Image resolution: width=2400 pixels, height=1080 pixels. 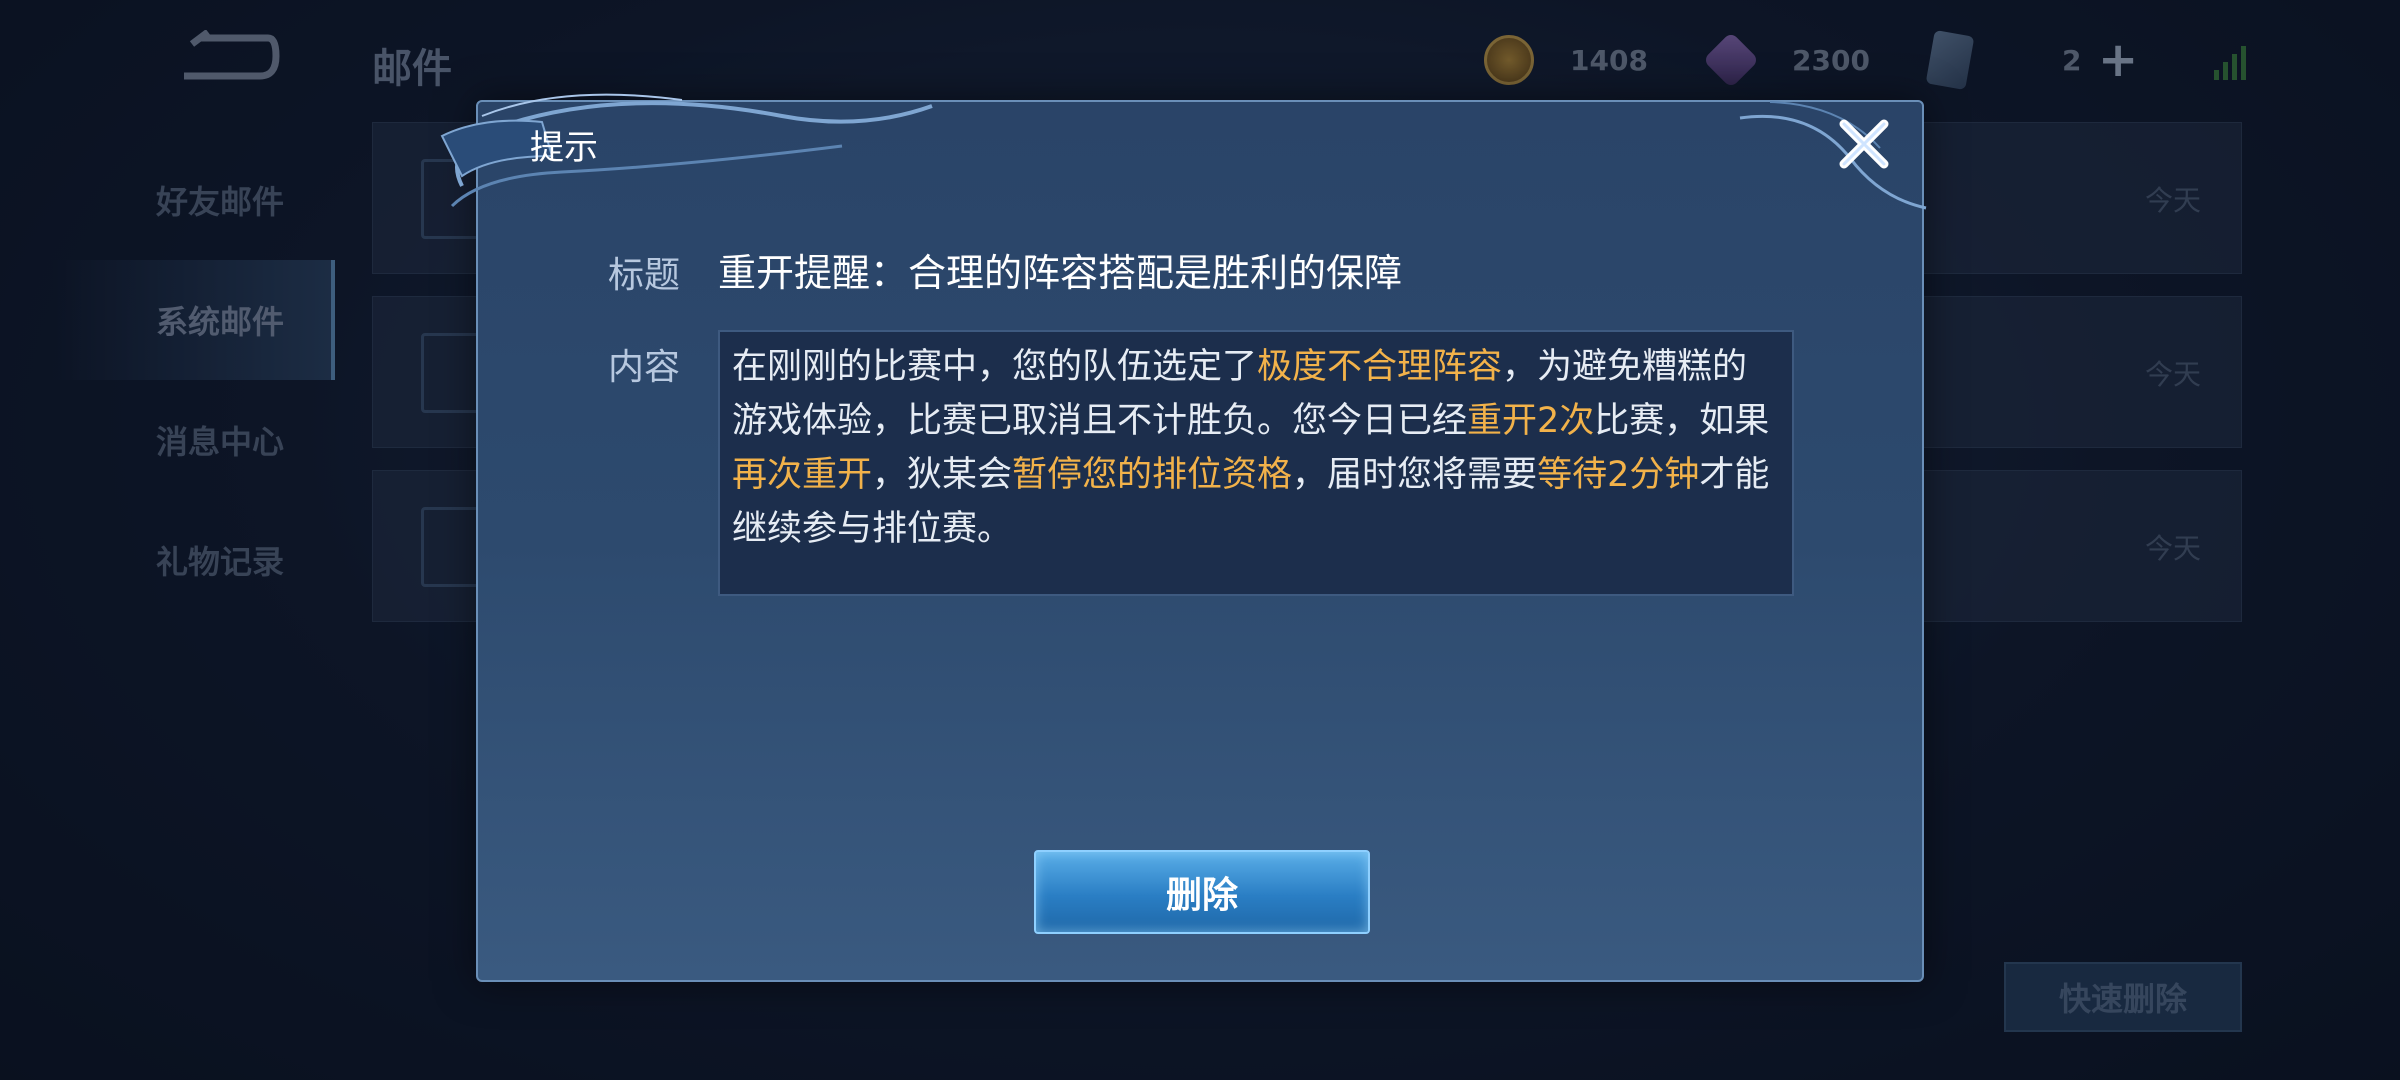 I want to click on mail-subject: 重开提醒：合理的阵容搭配是胜利的保障, so click(x=1060, y=273).